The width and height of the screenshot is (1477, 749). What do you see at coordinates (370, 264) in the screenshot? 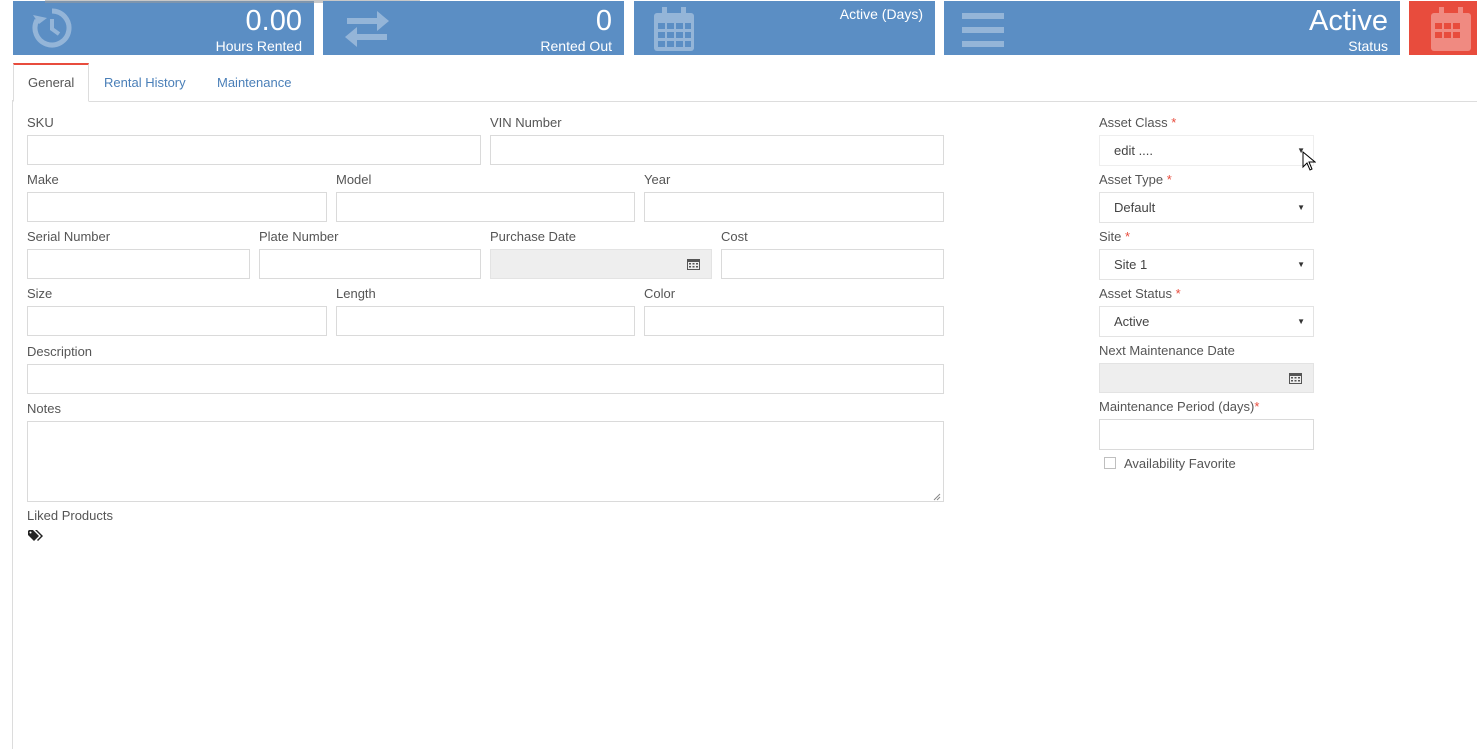
I see `plate-input` at bounding box center [370, 264].